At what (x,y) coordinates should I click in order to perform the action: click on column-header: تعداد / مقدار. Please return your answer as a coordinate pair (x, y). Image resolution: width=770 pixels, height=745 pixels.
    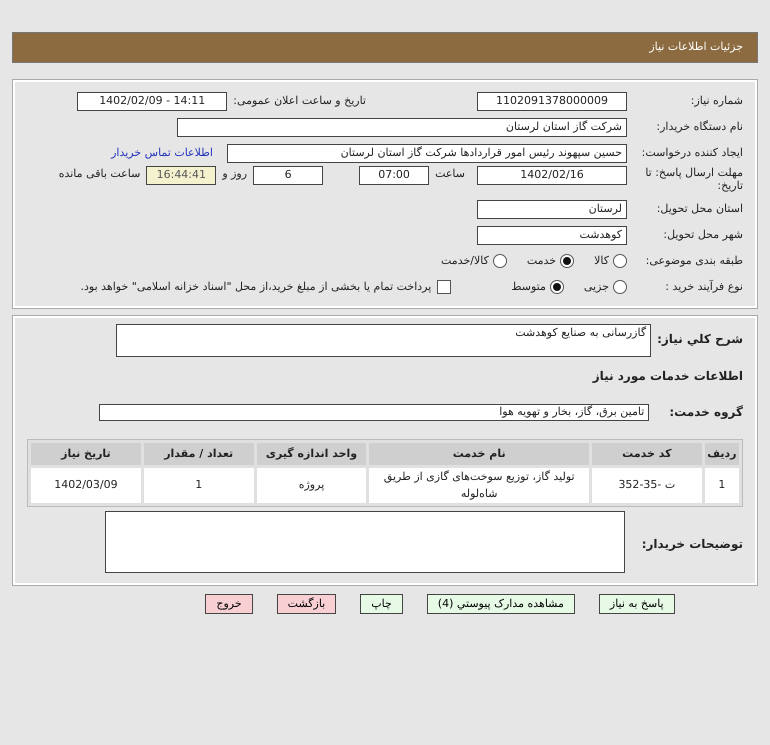
    Looking at the image, I should click on (199, 454).